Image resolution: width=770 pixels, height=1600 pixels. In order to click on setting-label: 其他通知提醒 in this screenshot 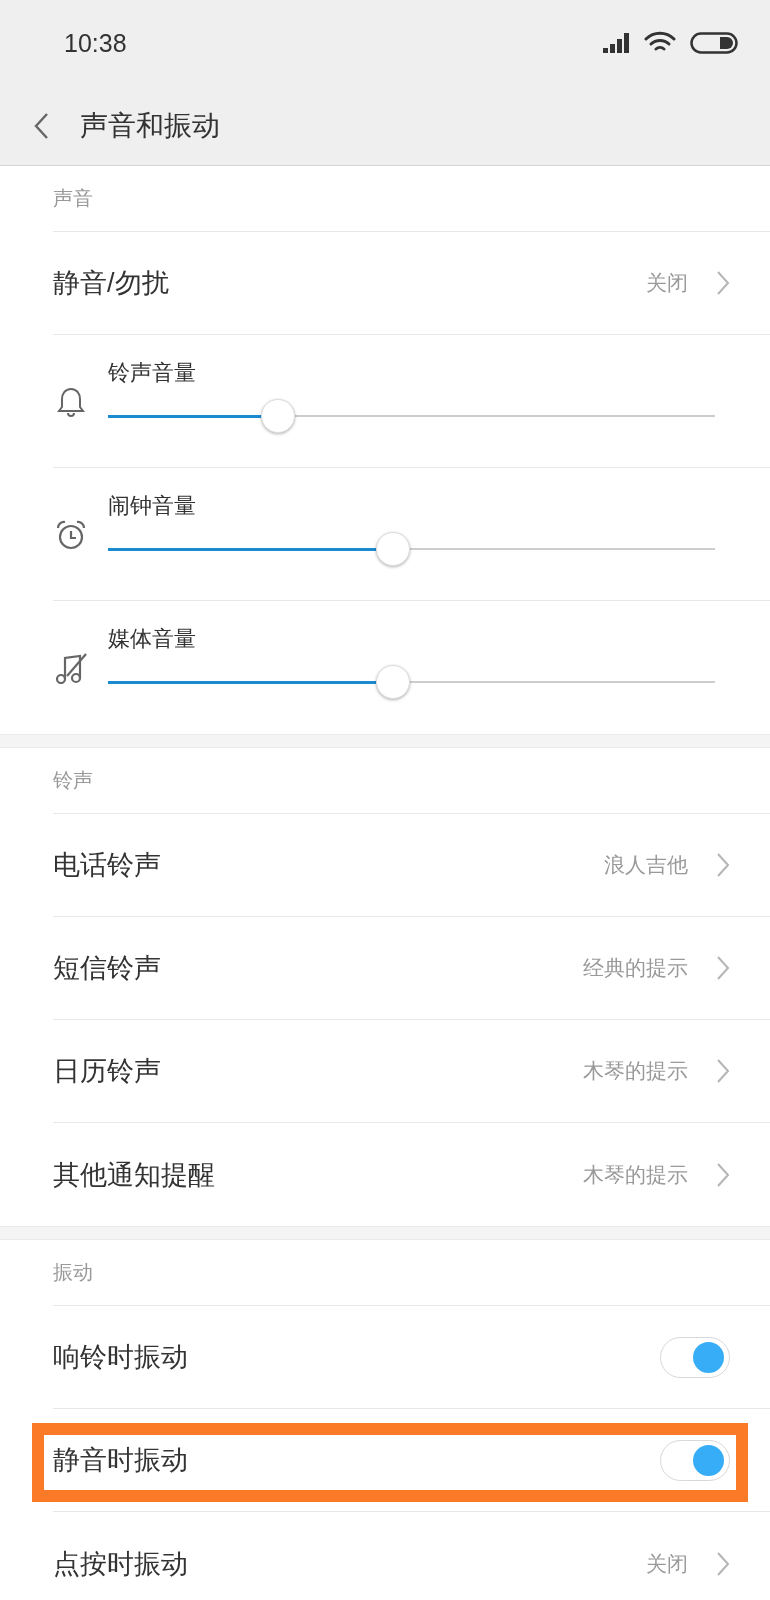, I will do `click(134, 1174)`.